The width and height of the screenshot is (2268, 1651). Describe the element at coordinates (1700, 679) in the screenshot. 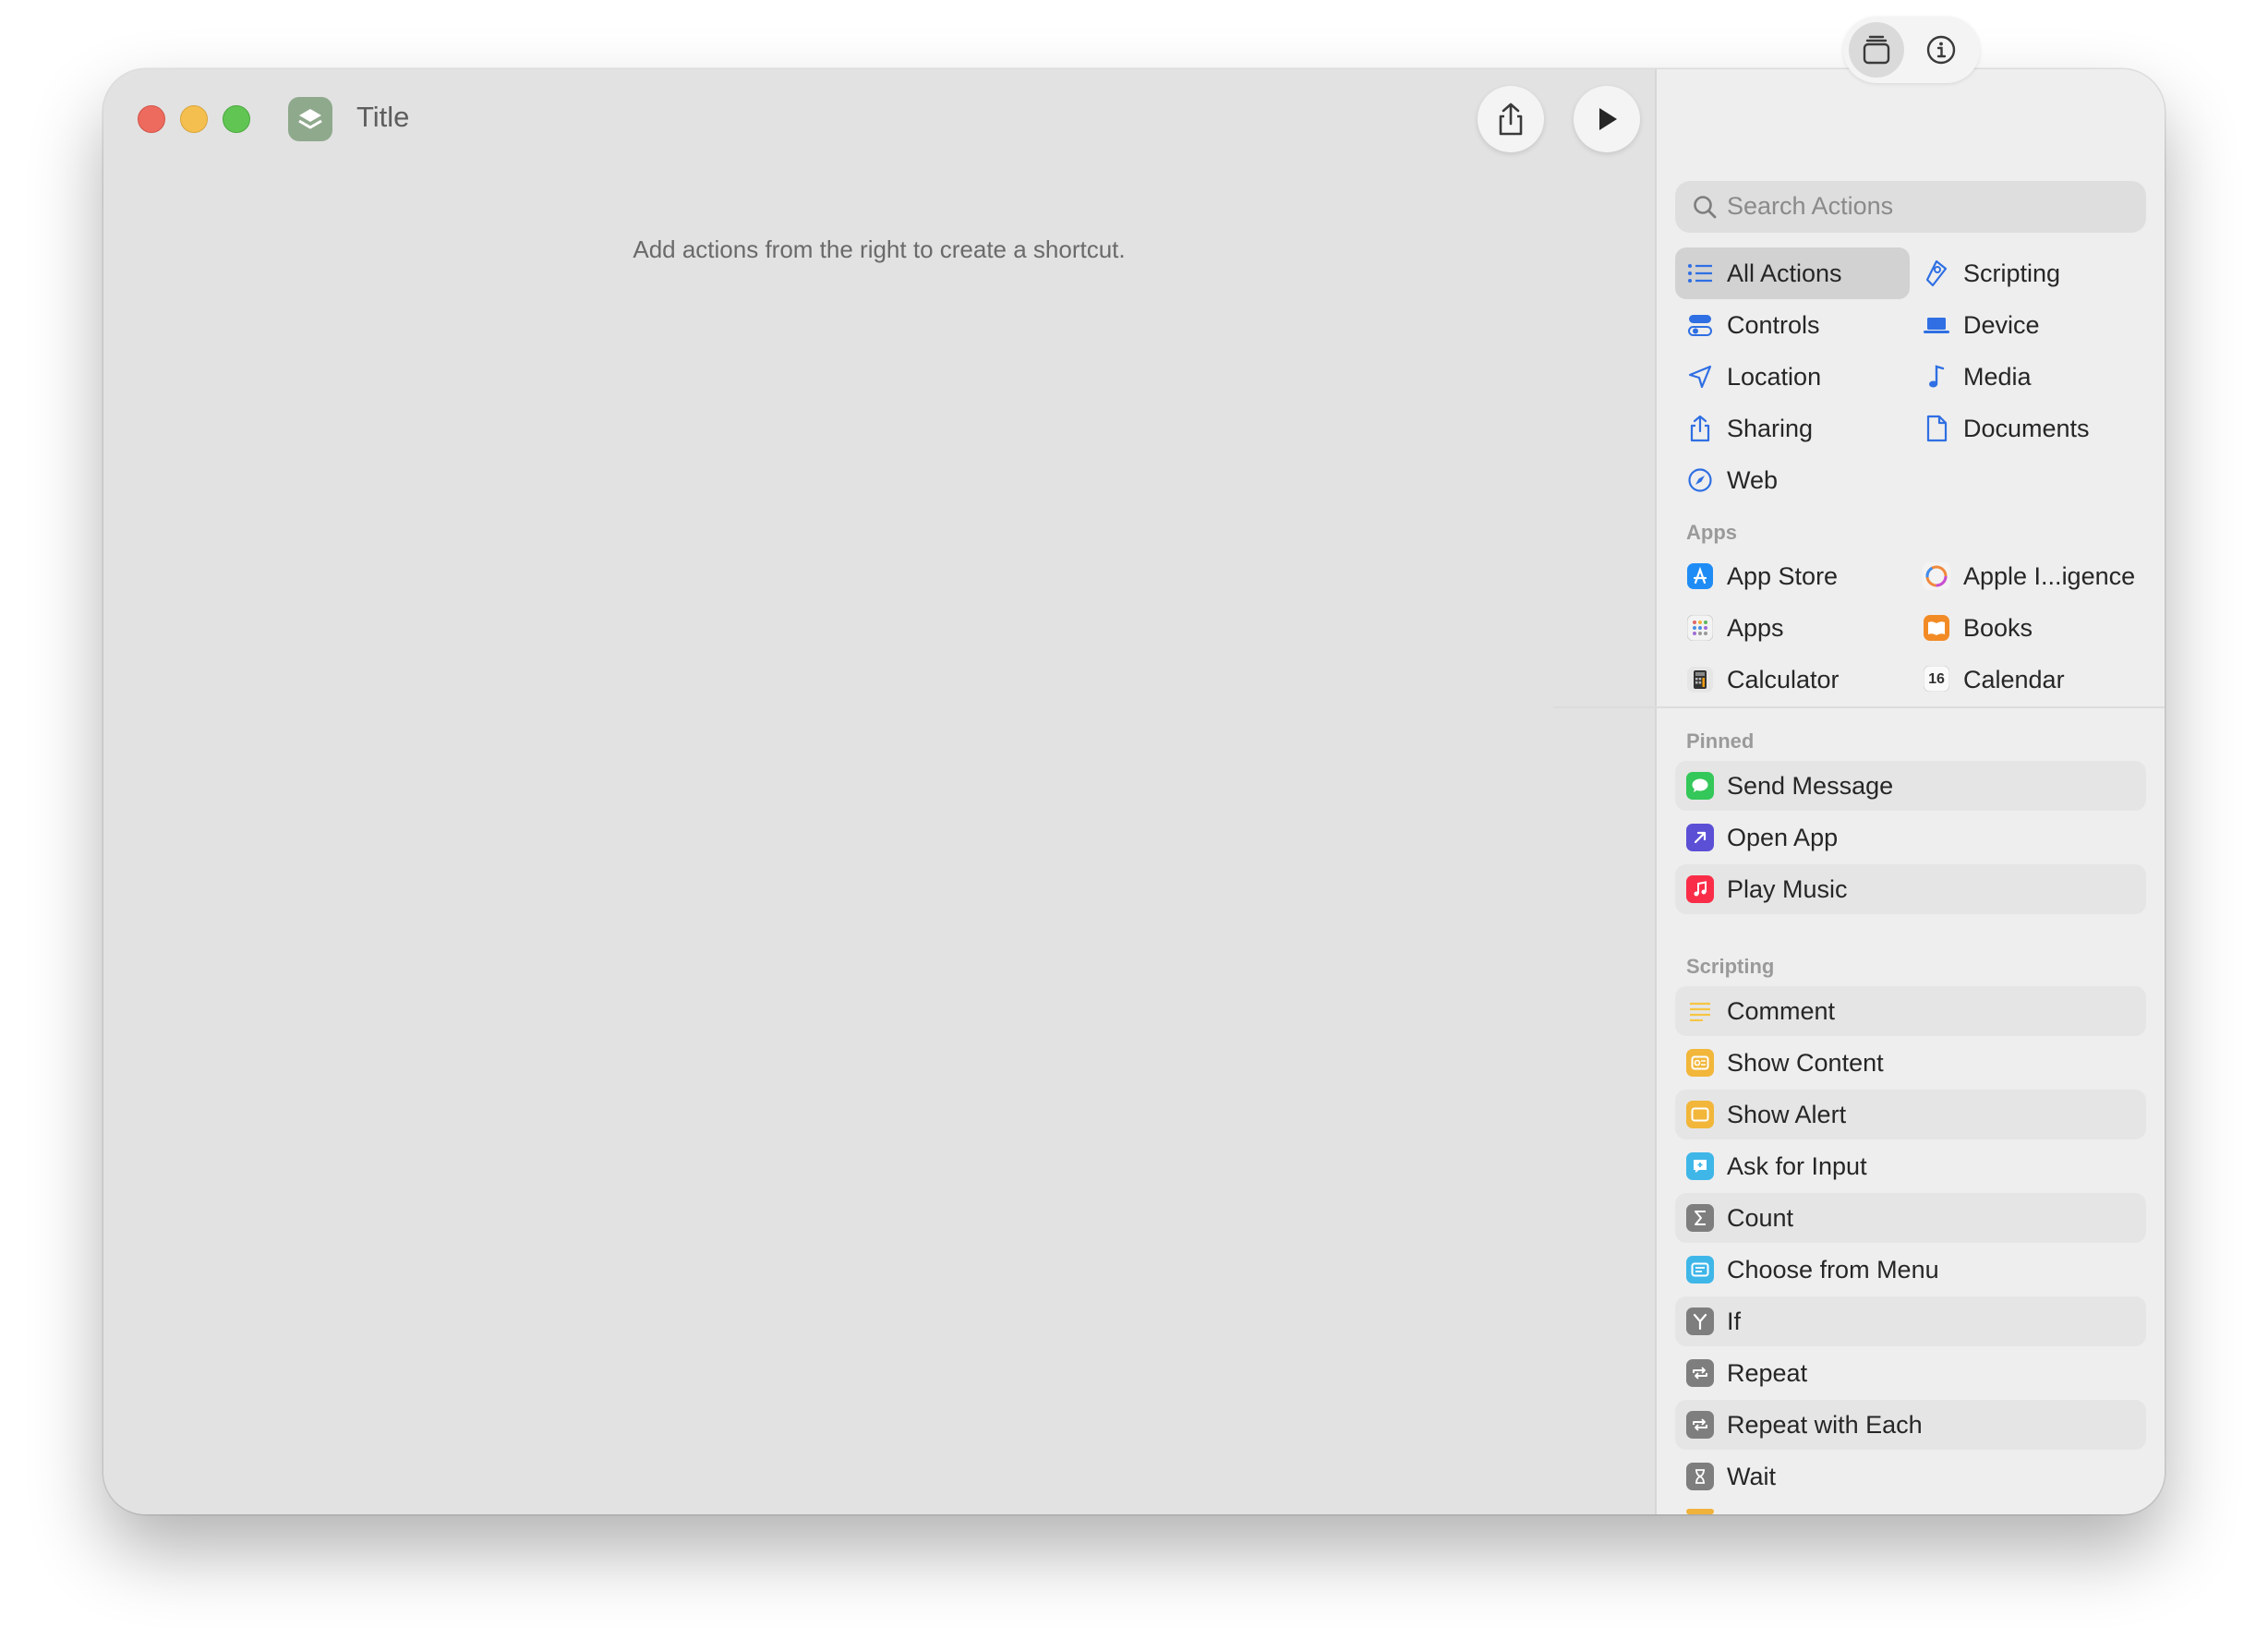

I see `calculator-icon` at that location.